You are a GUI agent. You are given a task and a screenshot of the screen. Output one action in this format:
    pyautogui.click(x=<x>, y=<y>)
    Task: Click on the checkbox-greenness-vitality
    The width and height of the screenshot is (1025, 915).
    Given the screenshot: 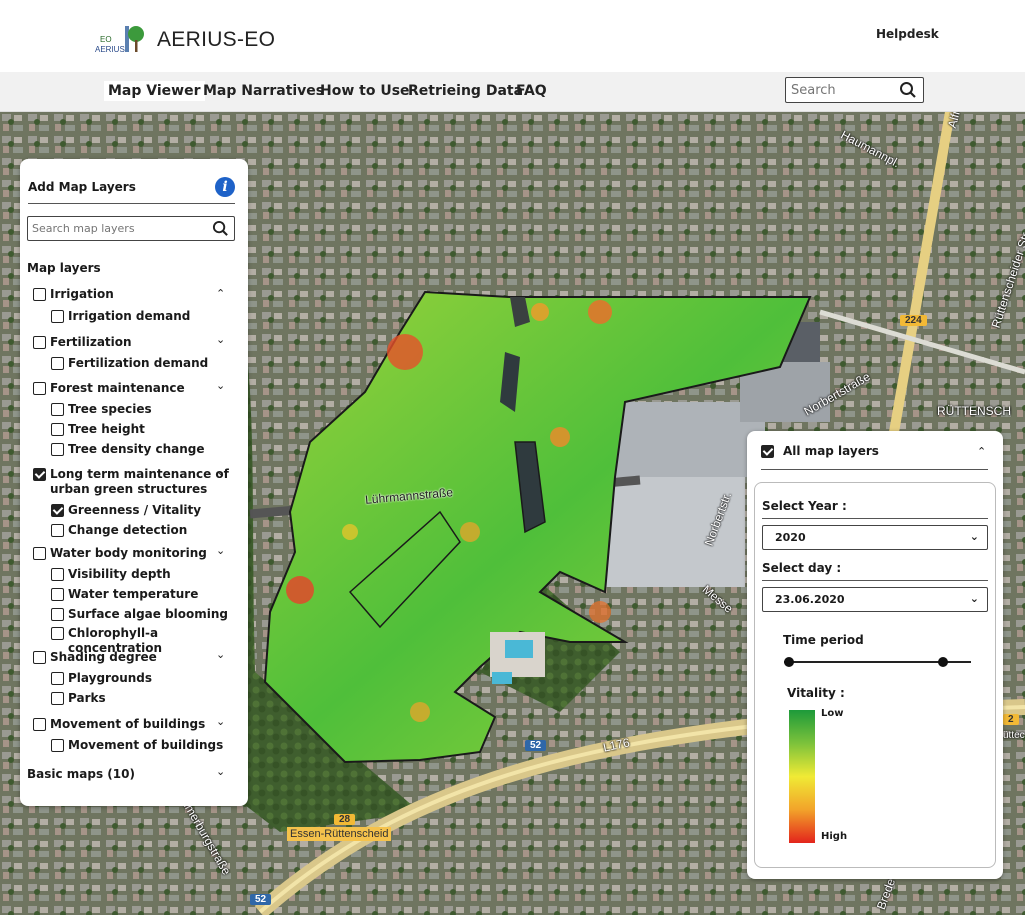 What is the action you would take?
    pyautogui.click(x=57, y=510)
    